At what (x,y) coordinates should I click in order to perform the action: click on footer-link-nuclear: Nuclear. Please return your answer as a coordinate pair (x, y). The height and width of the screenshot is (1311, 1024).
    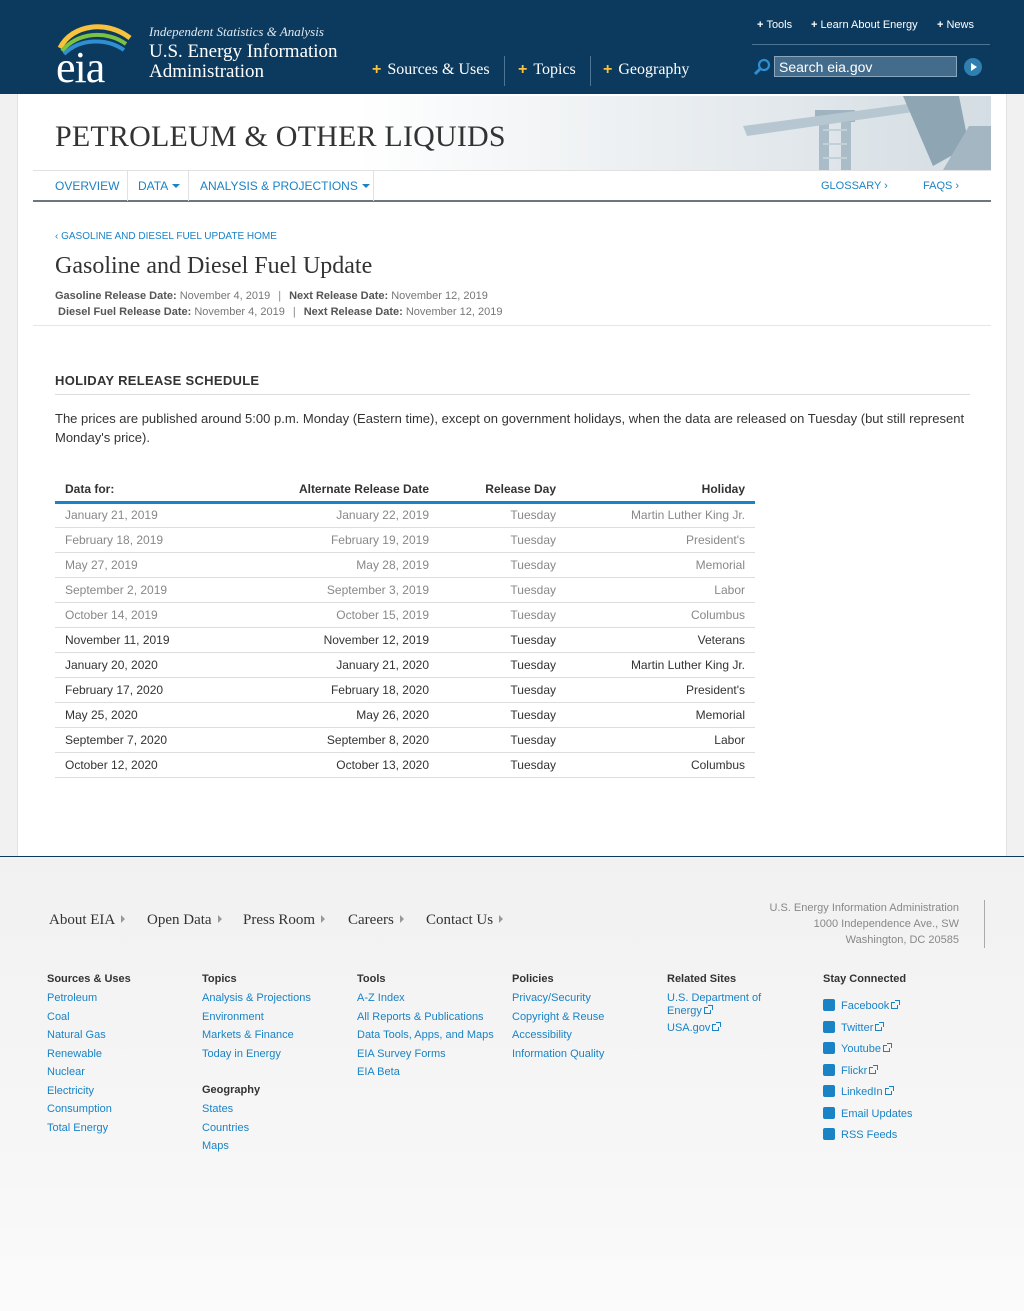
    Looking at the image, I should click on (66, 1072).